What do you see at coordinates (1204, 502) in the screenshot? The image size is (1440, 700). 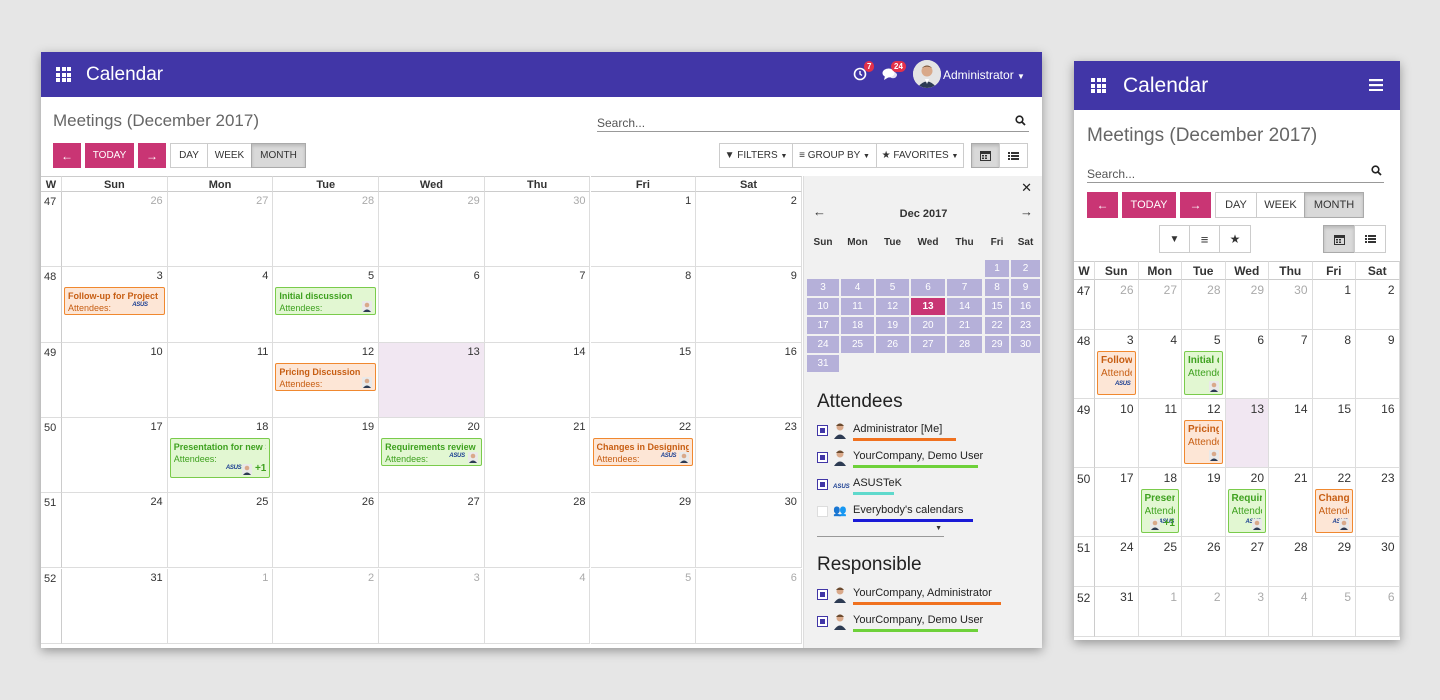 I see `day-cell: 19` at bounding box center [1204, 502].